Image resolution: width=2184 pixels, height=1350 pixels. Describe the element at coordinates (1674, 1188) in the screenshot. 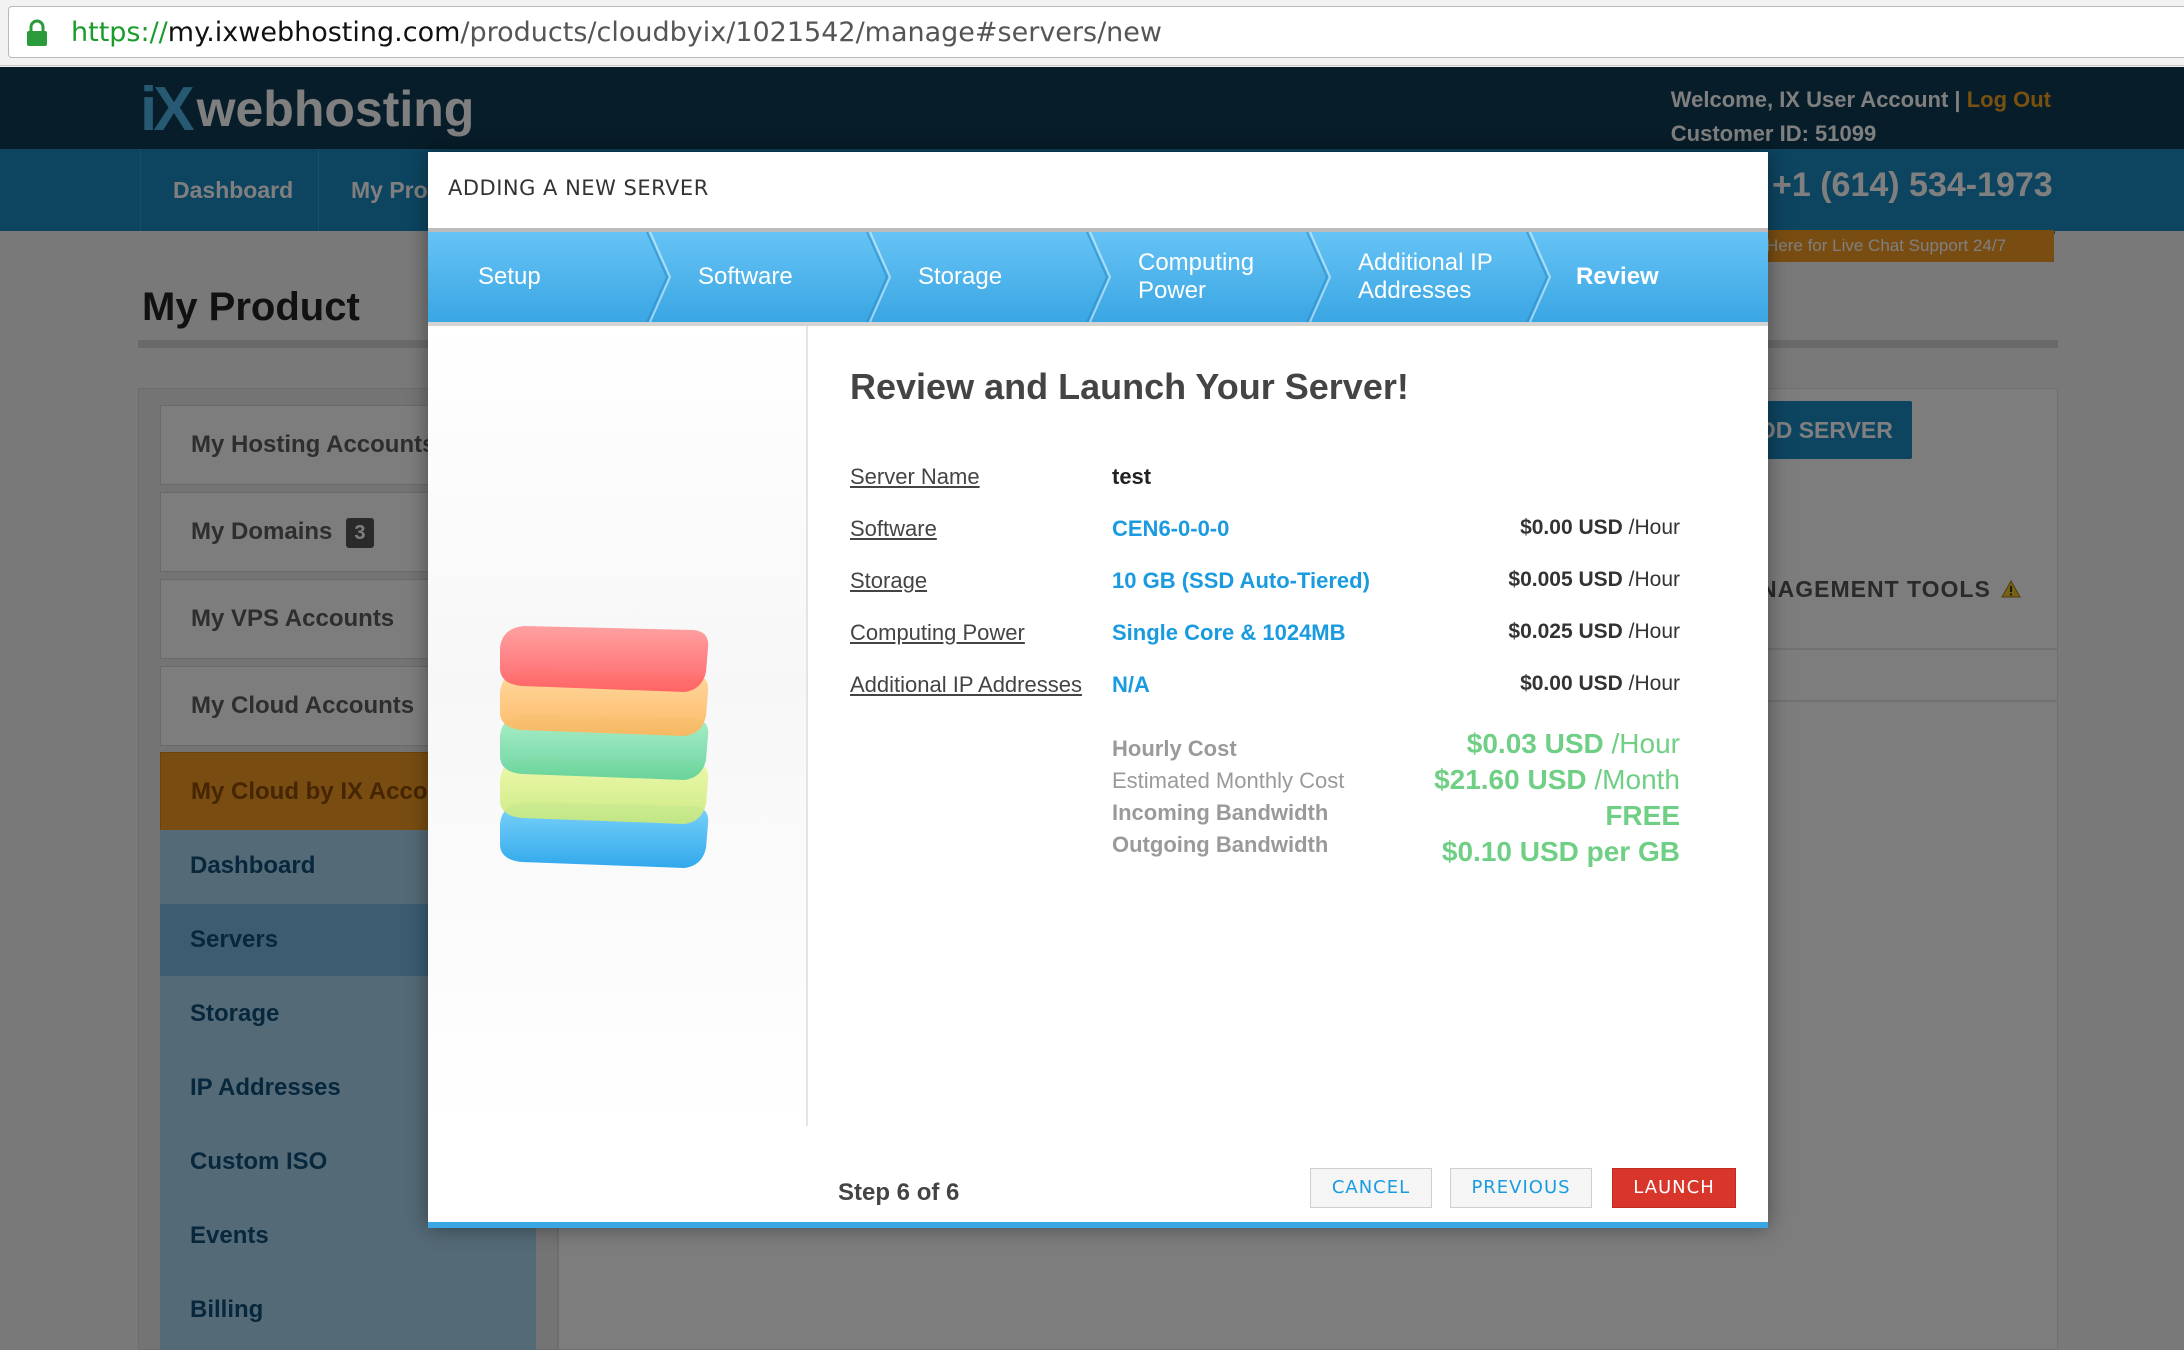

I see `launch-button: LAUNCH` at that location.